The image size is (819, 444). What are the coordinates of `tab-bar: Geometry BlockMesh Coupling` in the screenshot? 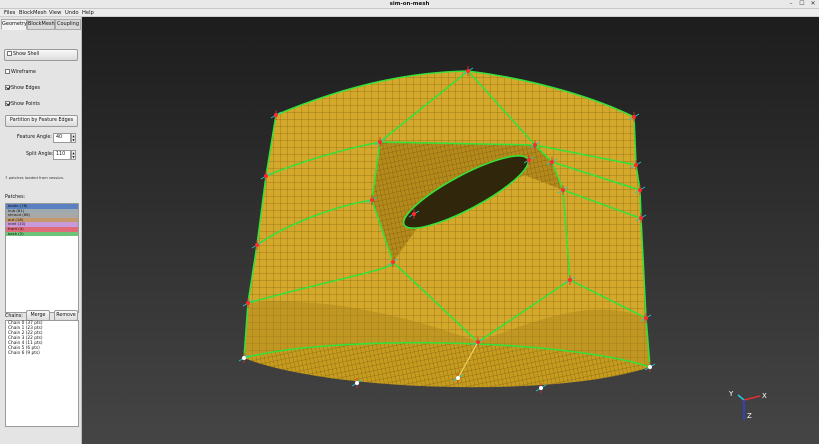 It's located at (41, 24).